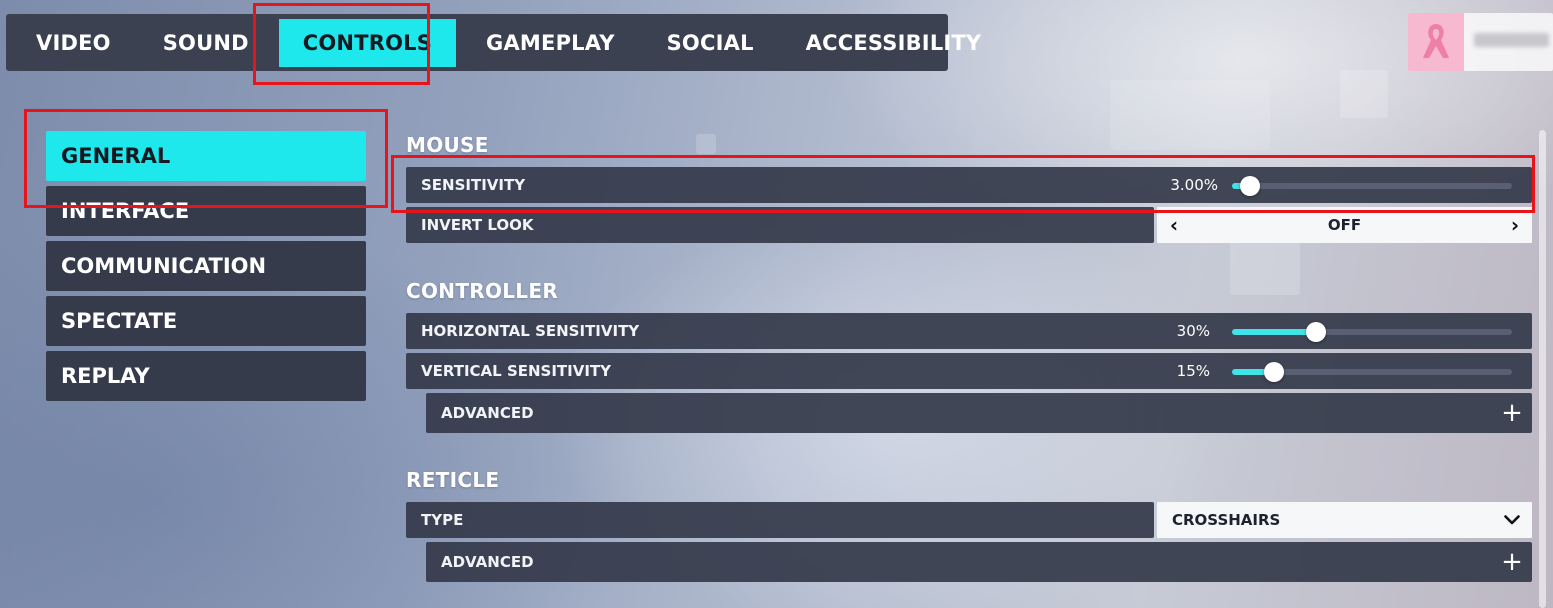 The image size is (1553, 608). What do you see at coordinates (969, 185) in the screenshot?
I see `mouse-sensitivity-row: SENSITIVITY 3.00%` at bounding box center [969, 185].